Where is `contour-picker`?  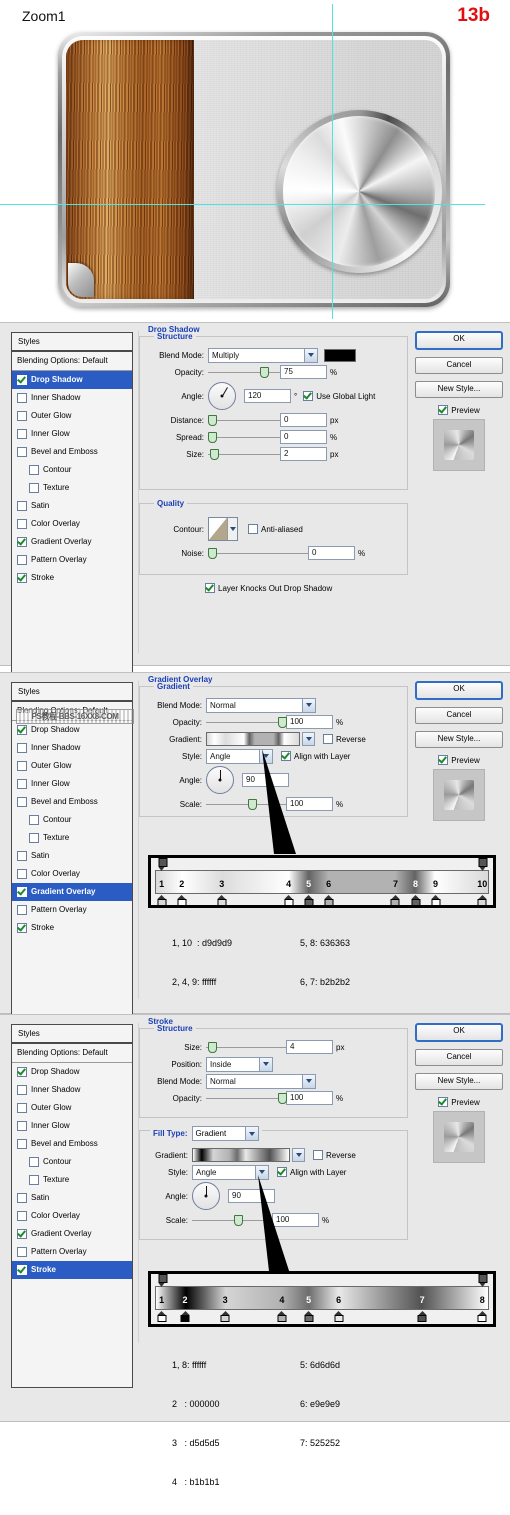 contour-picker is located at coordinates (223, 529).